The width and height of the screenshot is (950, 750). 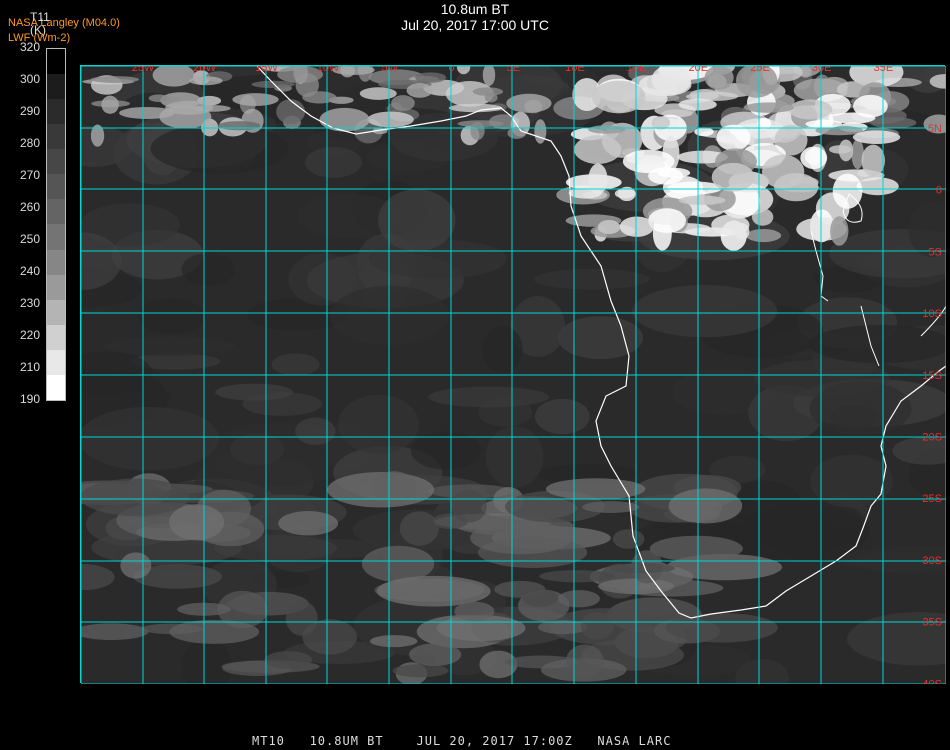 What do you see at coordinates (143, 70) in the screenshot?
I see `longitude-label: 25W` at bounding box center [143, 70].